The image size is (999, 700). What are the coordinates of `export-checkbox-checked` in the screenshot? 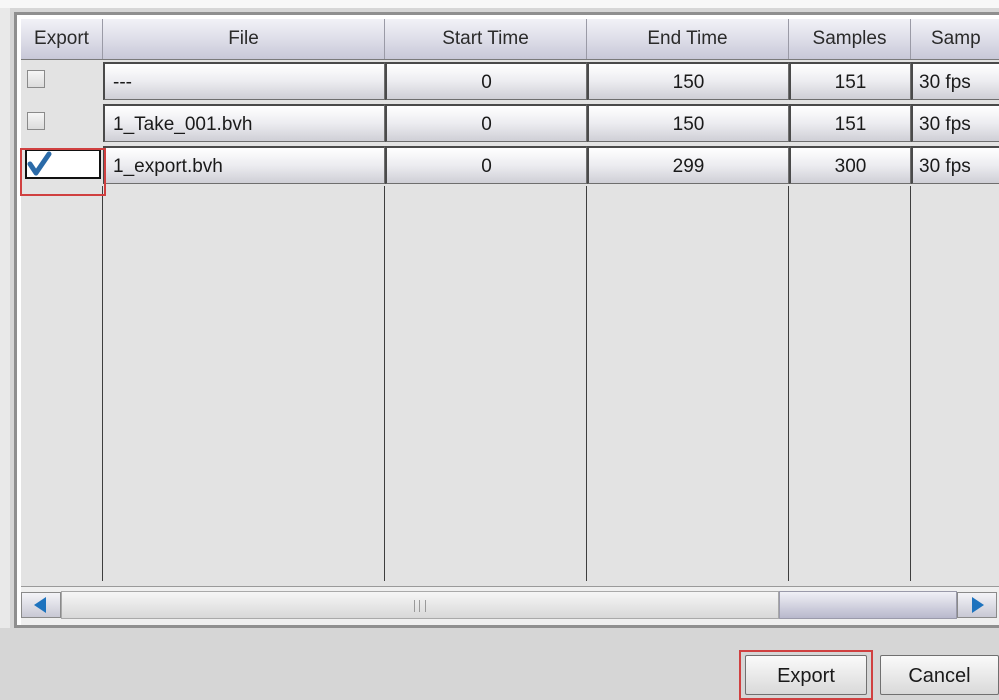 It's located at (63, 164).